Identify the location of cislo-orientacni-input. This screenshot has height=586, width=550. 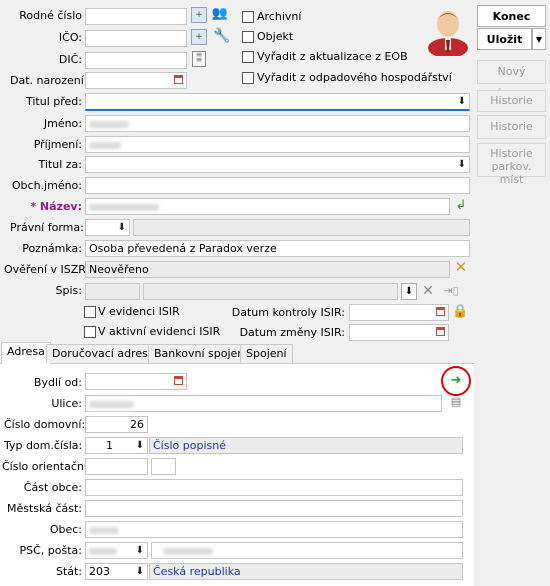
(116, 466).